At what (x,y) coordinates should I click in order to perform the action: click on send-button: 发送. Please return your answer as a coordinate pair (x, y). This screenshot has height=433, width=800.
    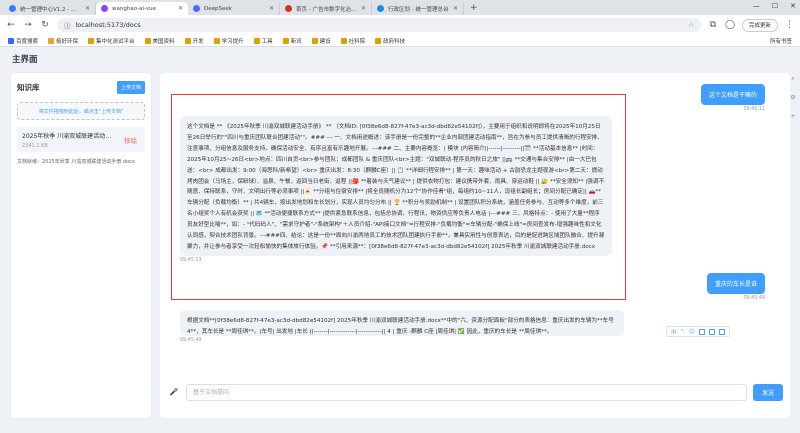
    Looking at the image, I should click on (768, 392).